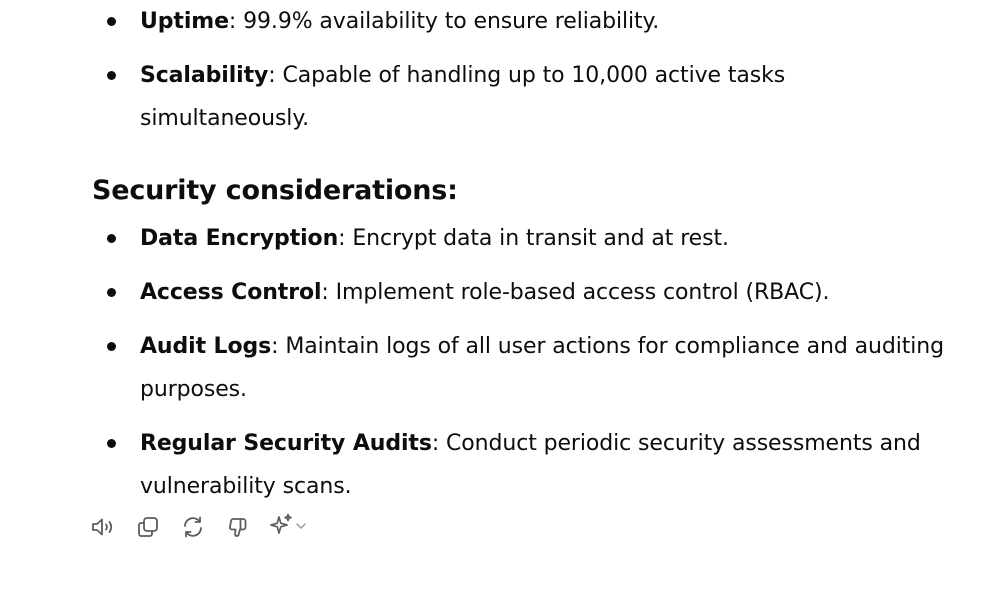  I want to click on switch-model-button, so click(288, 527).